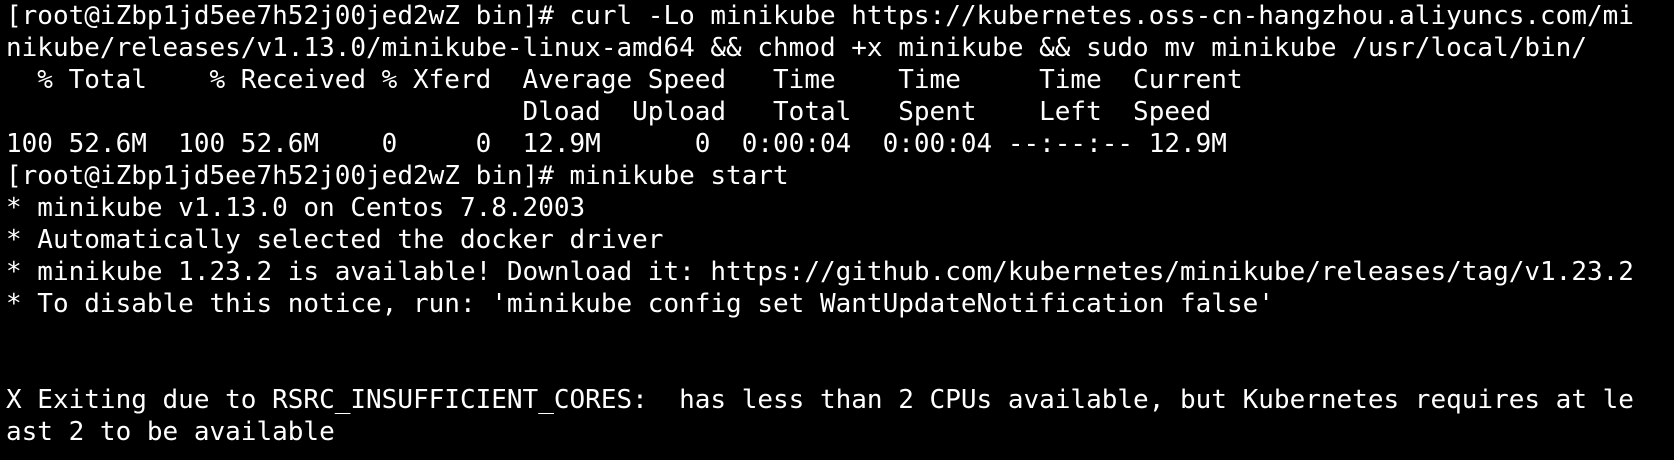 The image size is (1674, 460). I want to click on terminal-line-minikube-version: * minikube v1.13.0 on Centos 7.8.2003, so click(296, 208).